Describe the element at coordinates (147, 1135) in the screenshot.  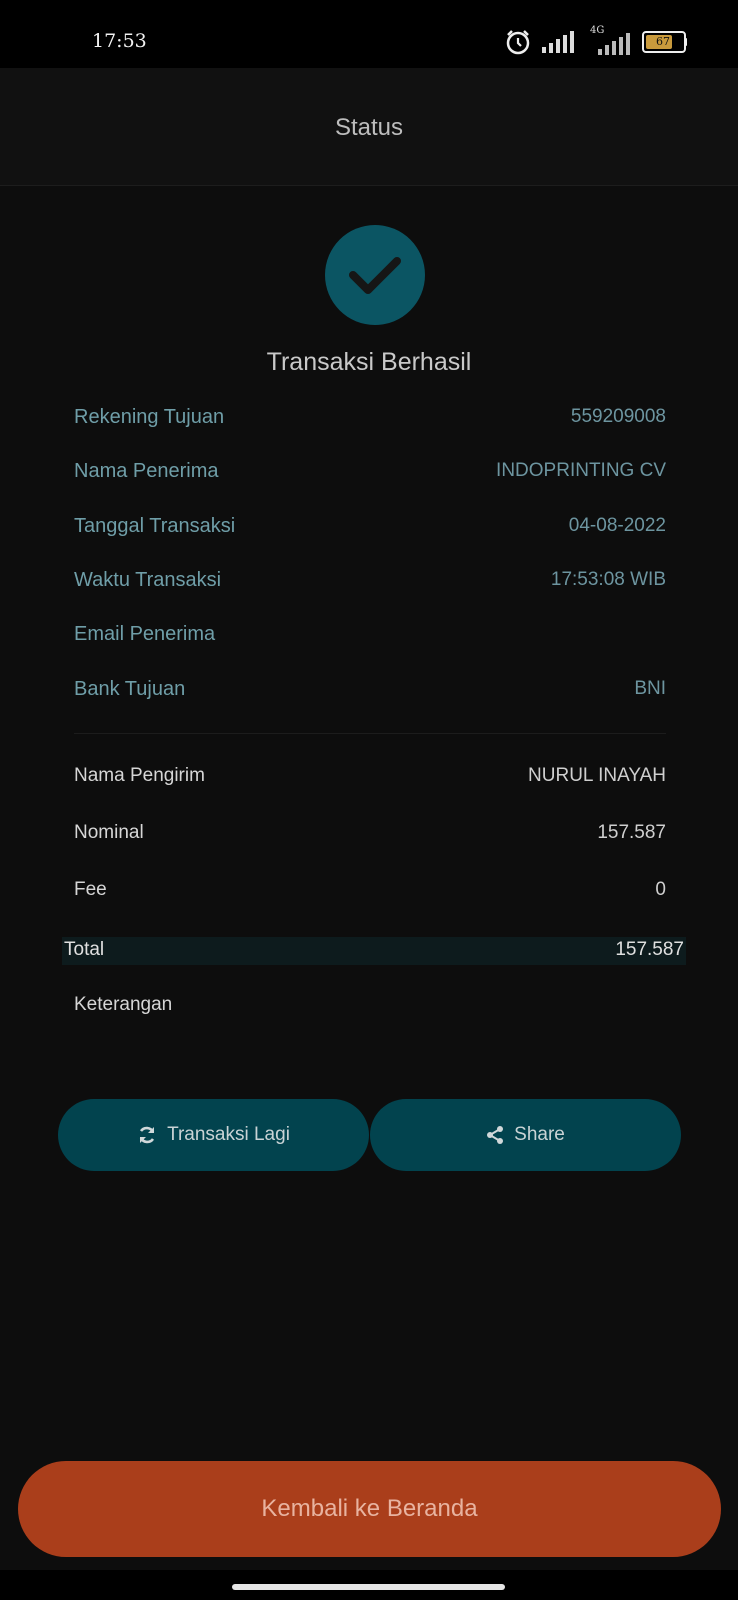
I see `refresh-icon` at that location.